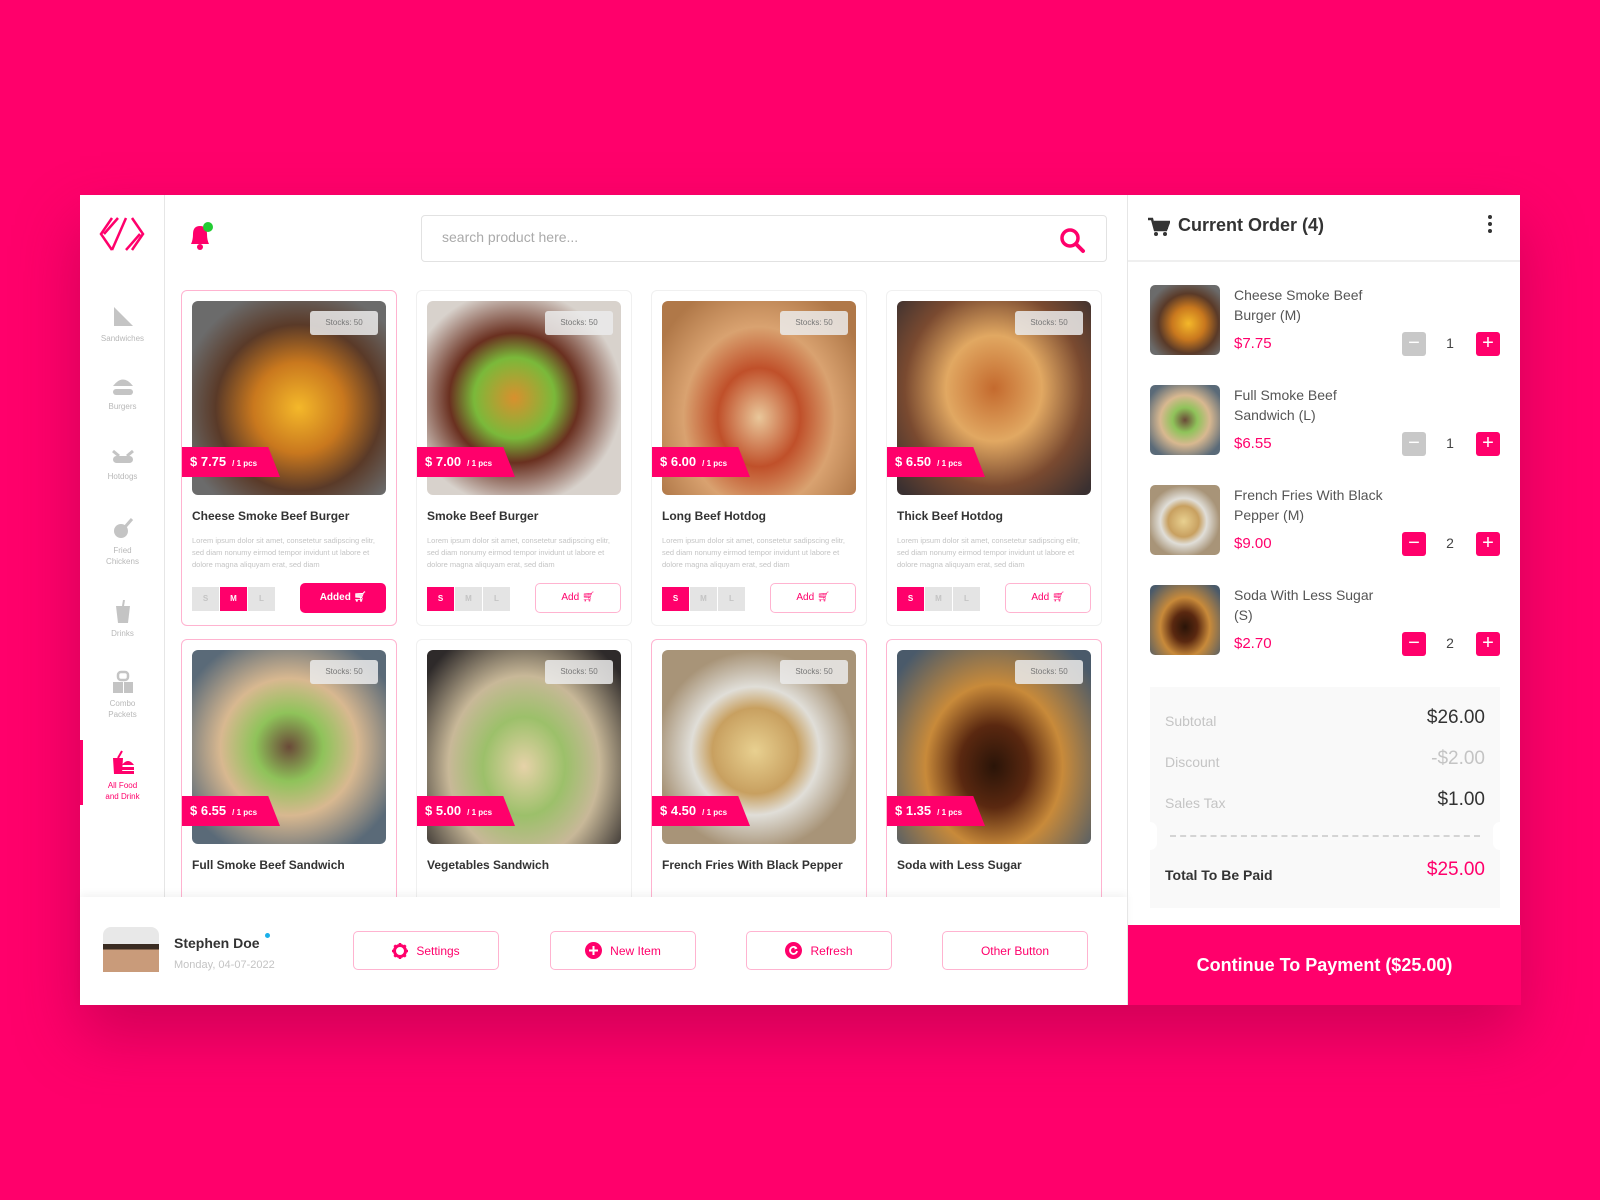  Describe the element at coordinates (1325, 836) in the screenshot. I see `dashed-divider` at that location.